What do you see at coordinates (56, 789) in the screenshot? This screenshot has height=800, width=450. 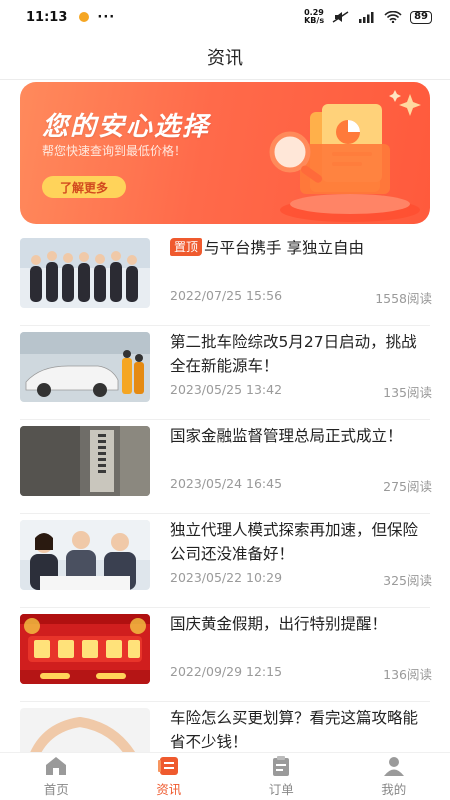 I see `tab-label: 首页` at bounding box center [56, 789].